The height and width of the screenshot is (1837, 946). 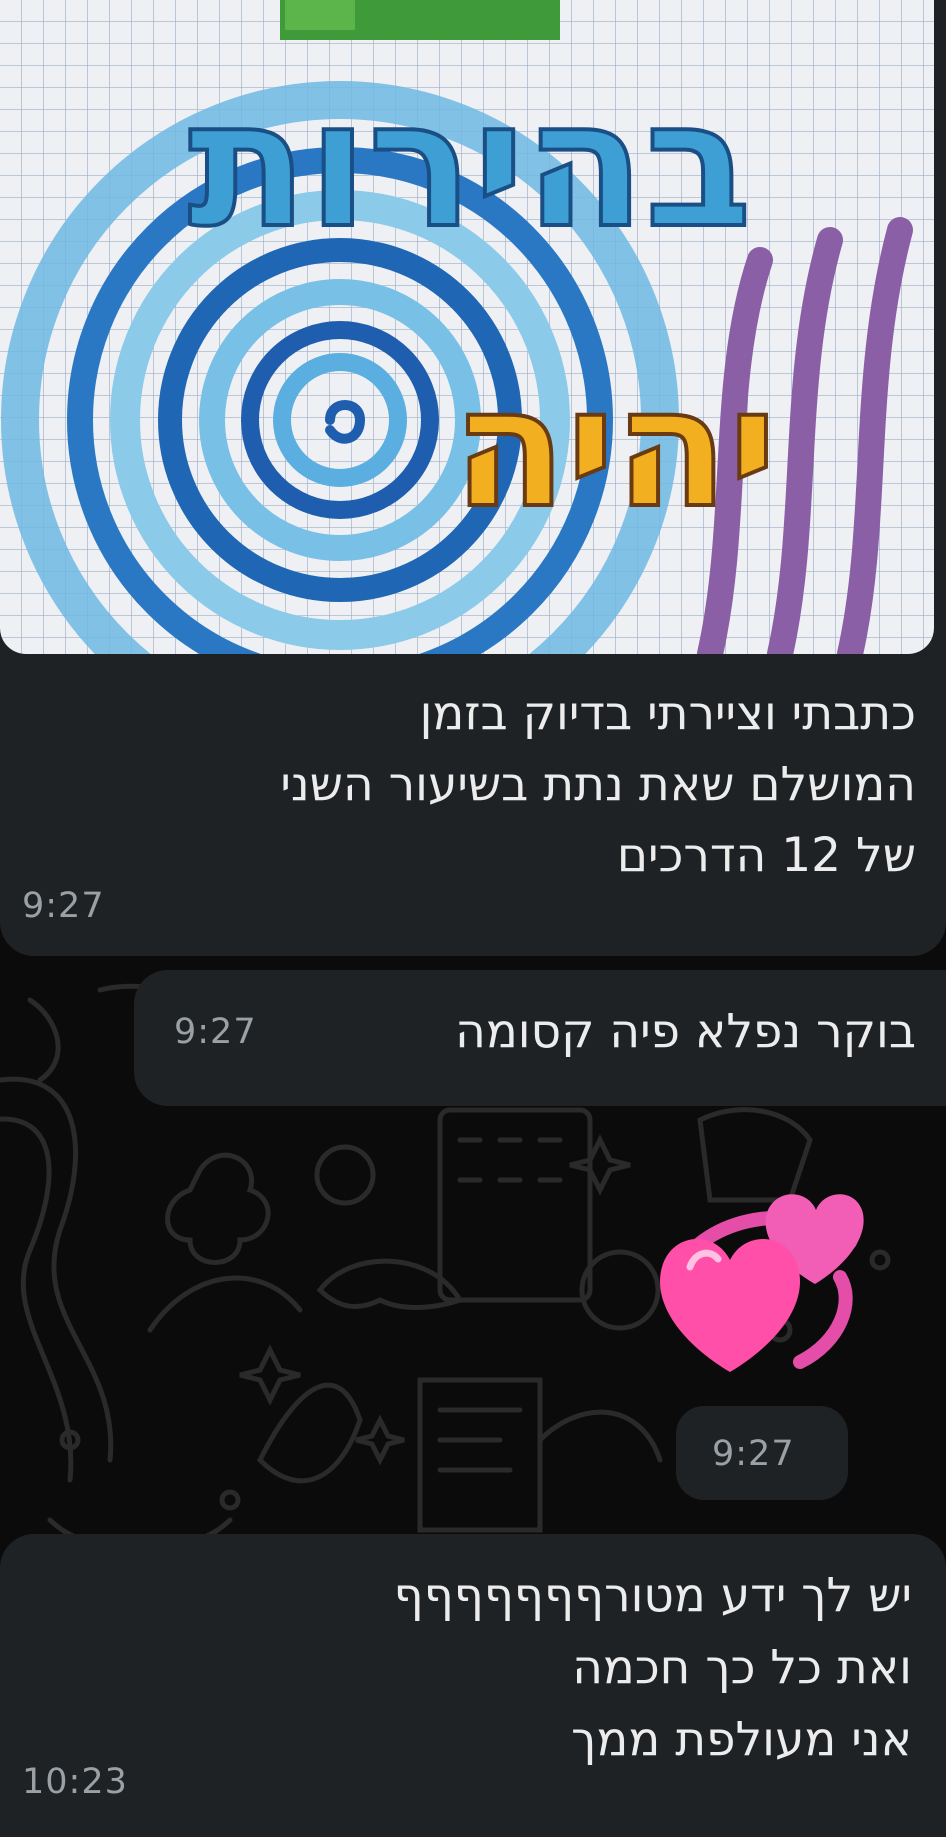 I want to click on message-line: אני מעולפת ממך, so click(x=741, y=1739).